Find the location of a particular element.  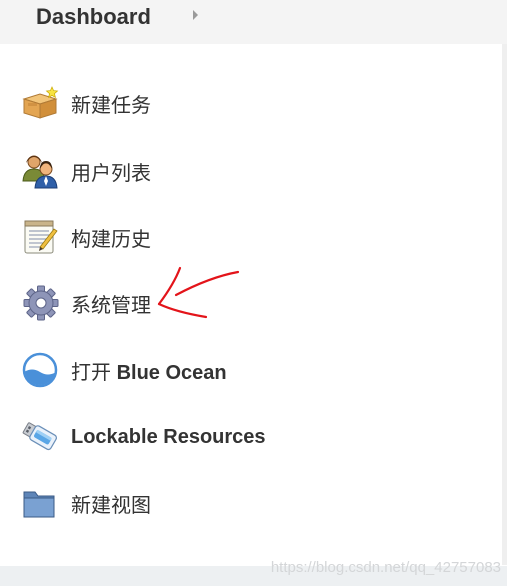

sidebar-item-lockable-resources: Lockable Resources is located at coordinates (240, 437).